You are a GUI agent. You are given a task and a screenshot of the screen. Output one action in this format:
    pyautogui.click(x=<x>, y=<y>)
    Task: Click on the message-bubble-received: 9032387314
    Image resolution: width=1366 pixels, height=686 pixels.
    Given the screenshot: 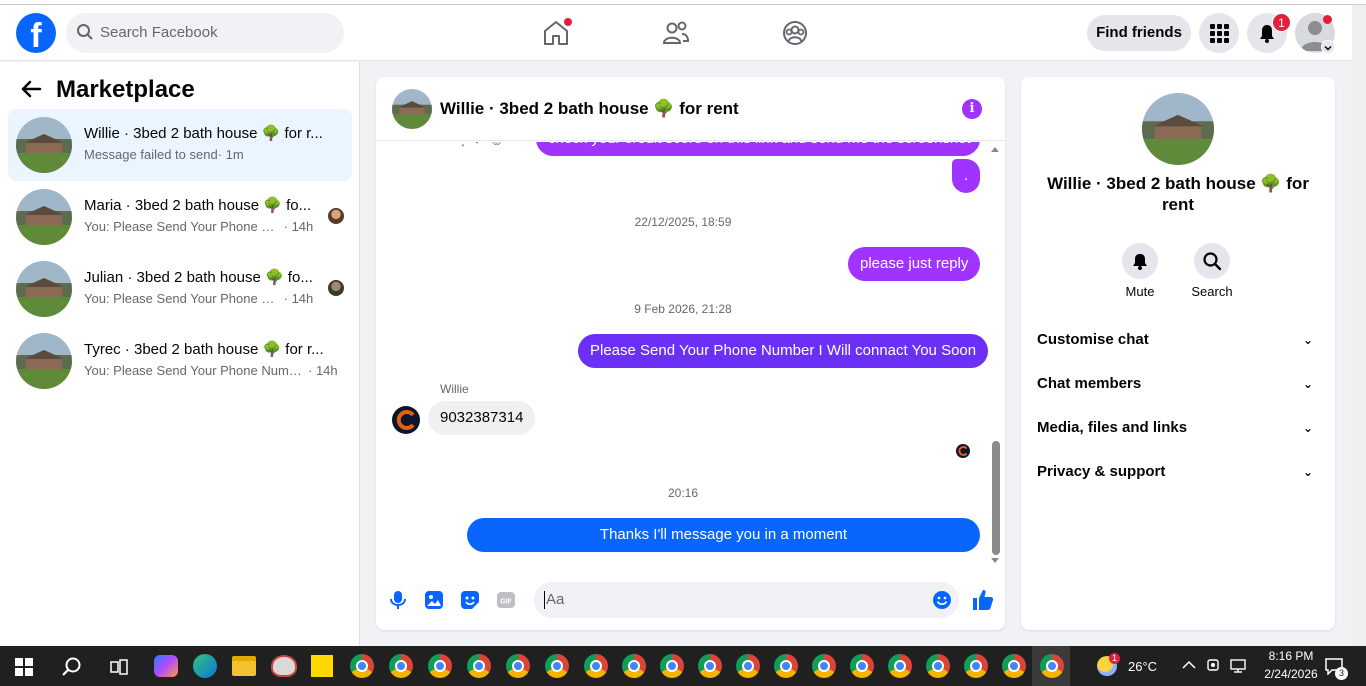 What is the action you would take?
    pyautogui.click(x=482, y=418)
    